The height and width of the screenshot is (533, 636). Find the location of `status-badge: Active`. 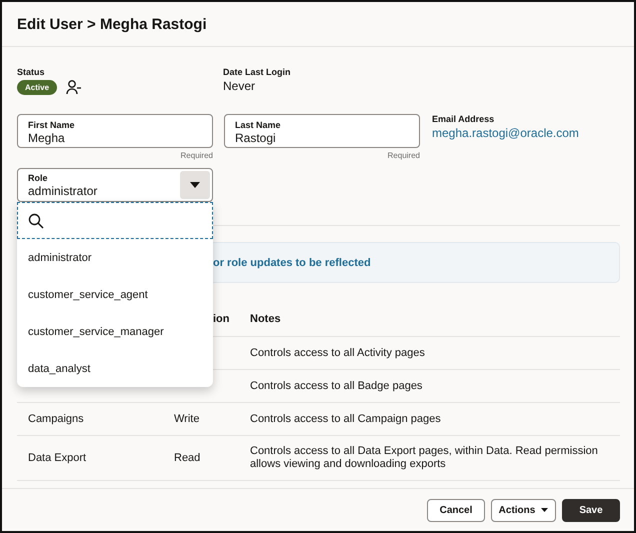

status-badge: Active is located at coordinates (37, 87).